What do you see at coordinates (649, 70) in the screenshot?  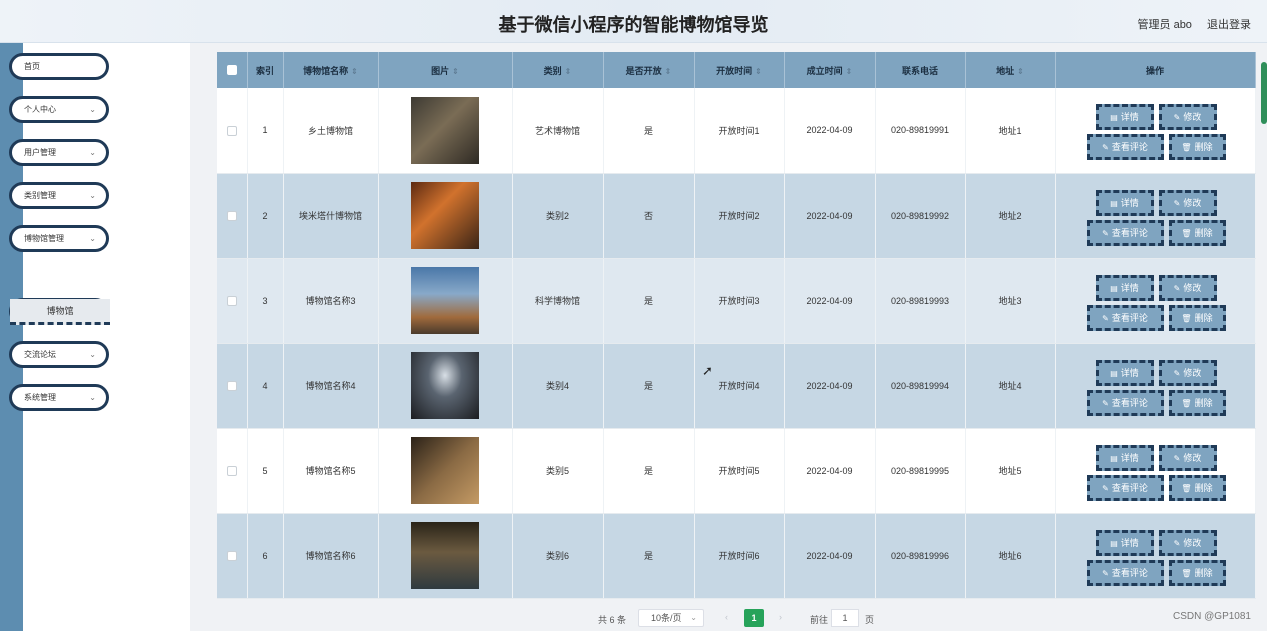 I see `column-header-5: 是否开放 ⇕` at bounding box center [649, 70].